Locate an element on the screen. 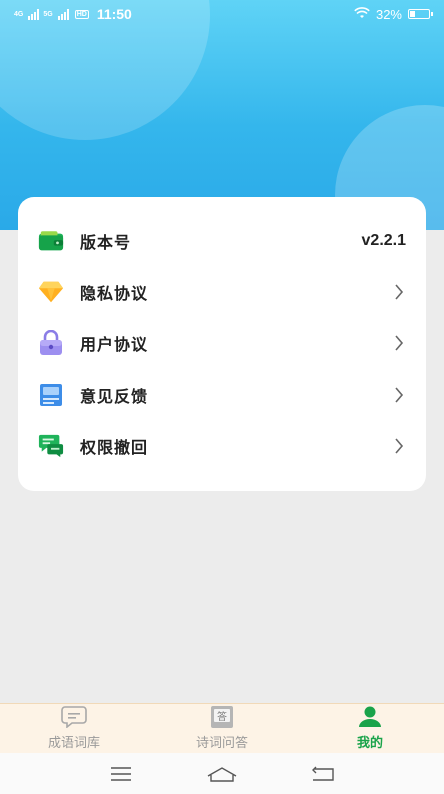  back-button is located at coordinates (323, 774).